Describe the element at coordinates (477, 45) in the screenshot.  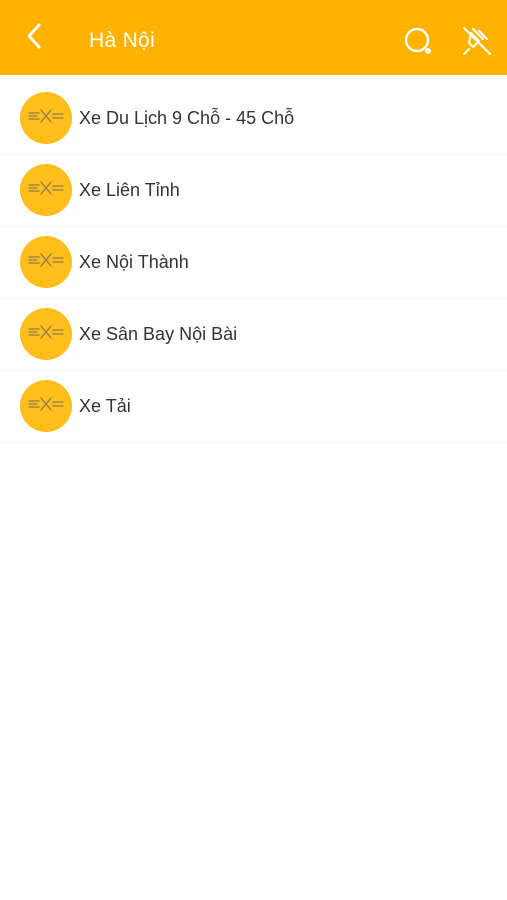
I see `unpin-icon` at that location.